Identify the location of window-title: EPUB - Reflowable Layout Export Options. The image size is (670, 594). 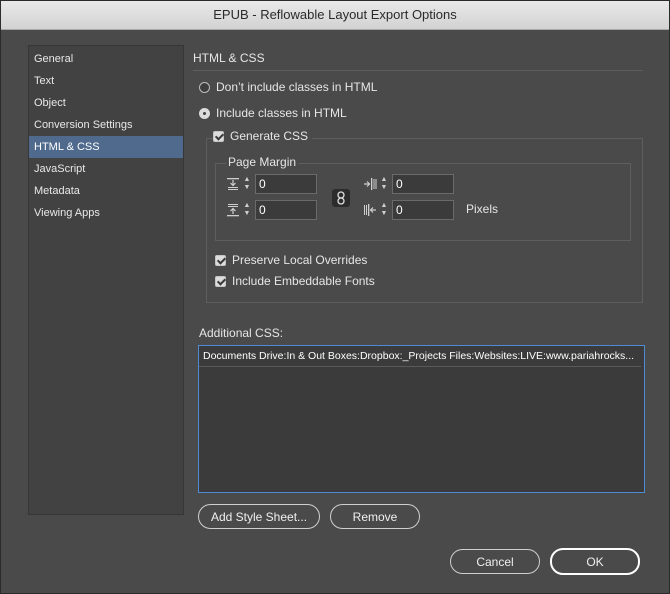
(335, 15).